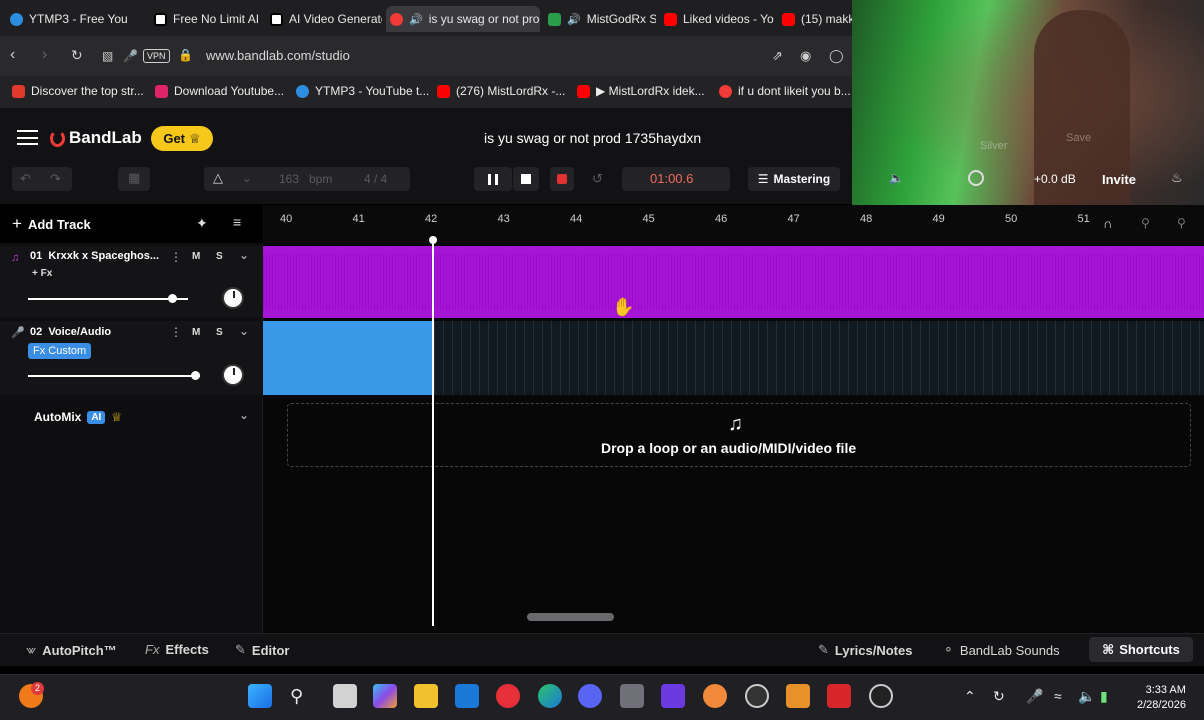 This screenshot has width=1204, height=720. What do you see at coordinates (550, 696) in the screenshot?
I see `edge-icon` at bounding box center [550, 696].